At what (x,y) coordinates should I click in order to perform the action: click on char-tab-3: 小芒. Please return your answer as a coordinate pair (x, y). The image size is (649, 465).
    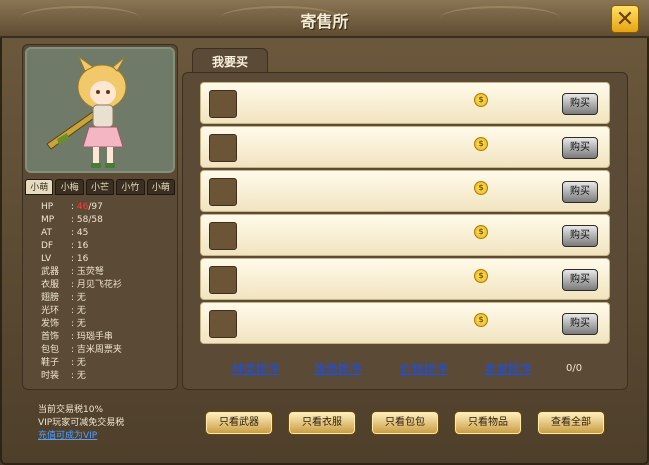
    Looking at the image, I should click on (100, 187).